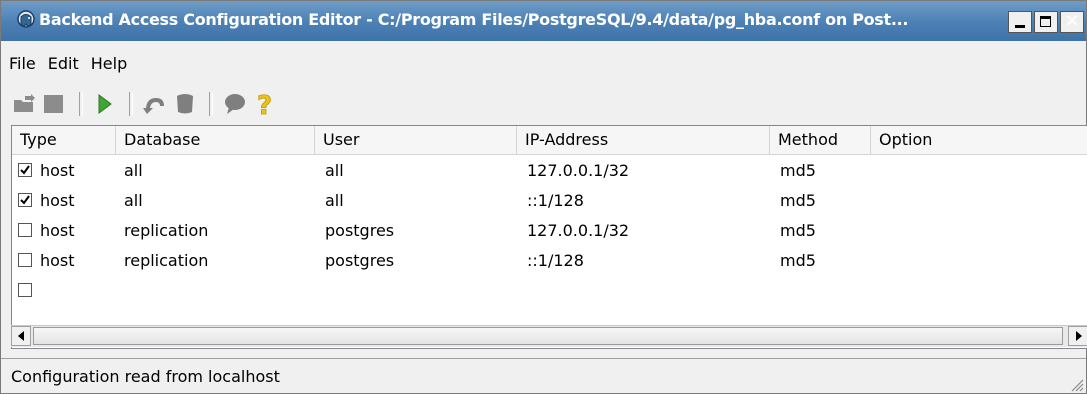  What do you see at coordinates (26, 19) in the screenshot?
I see `postgresql-elephant-icon` at bounding box center [26, 19].